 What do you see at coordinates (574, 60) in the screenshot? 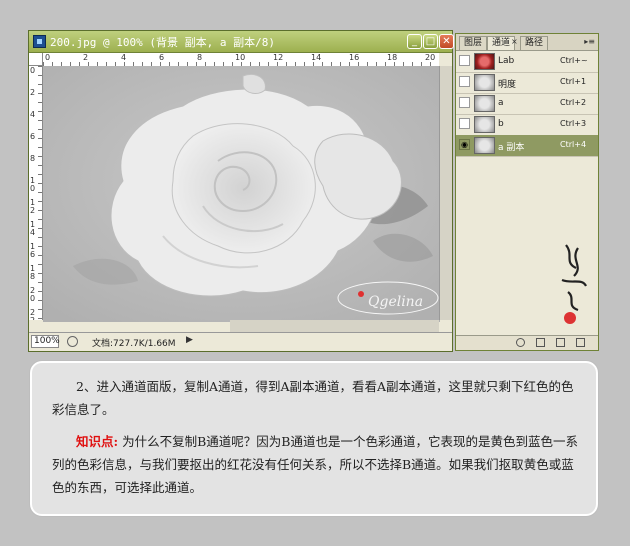
I see `channel-shortcut: Ctrl+~` at bounding box center [574, 60].